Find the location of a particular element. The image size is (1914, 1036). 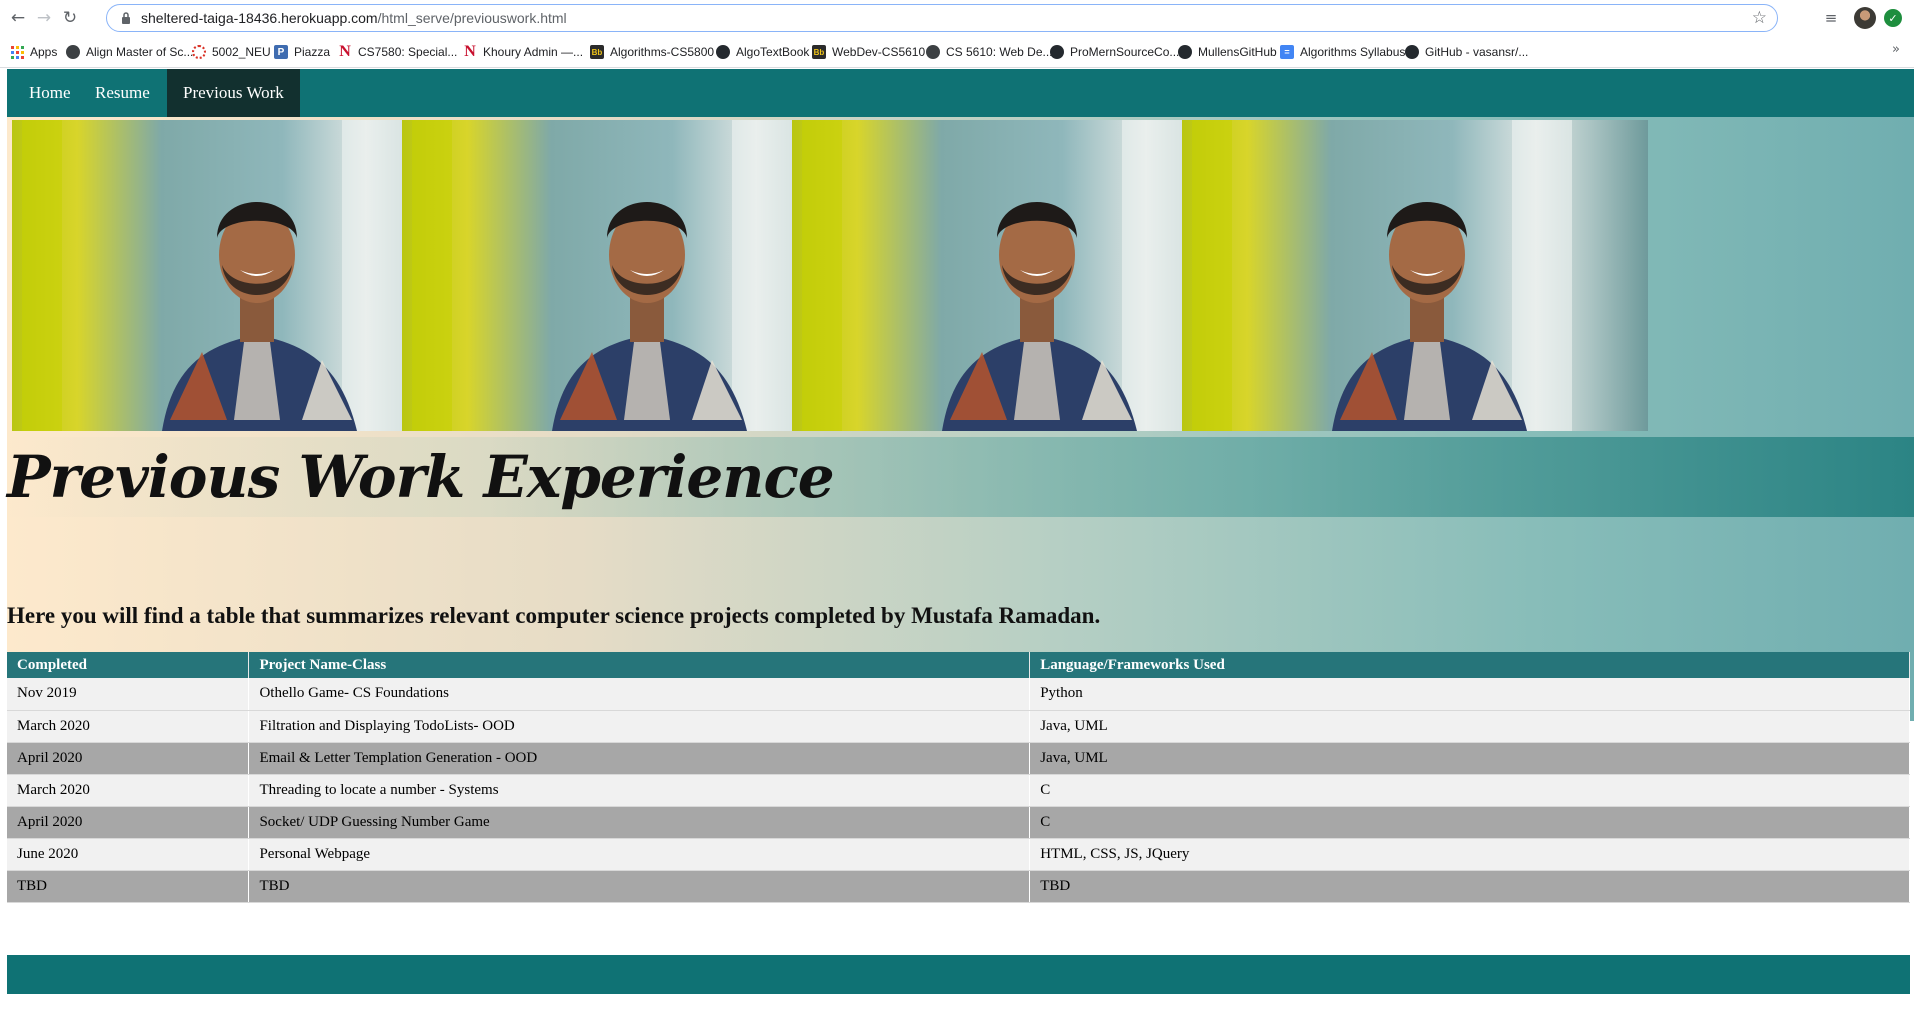

lock-icon is located at coordinates (126, 18).